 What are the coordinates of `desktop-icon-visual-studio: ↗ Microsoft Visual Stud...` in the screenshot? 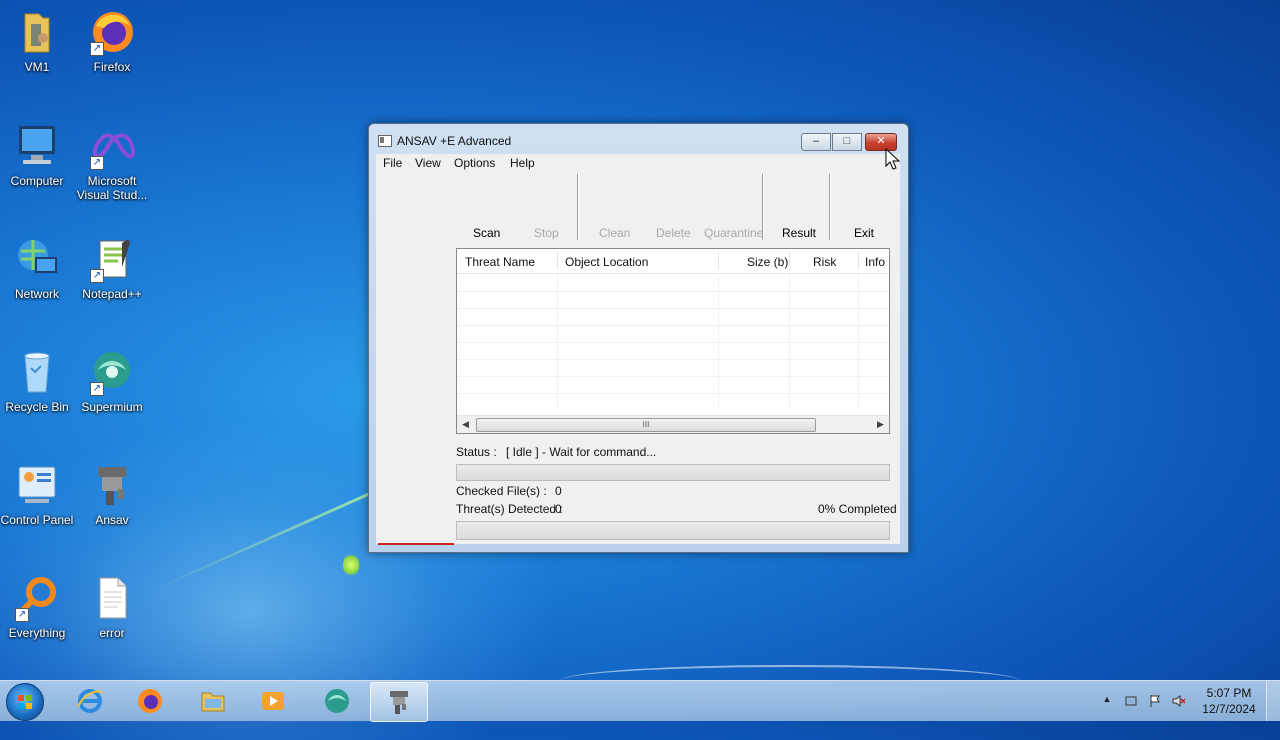 It's located at (112, 162).